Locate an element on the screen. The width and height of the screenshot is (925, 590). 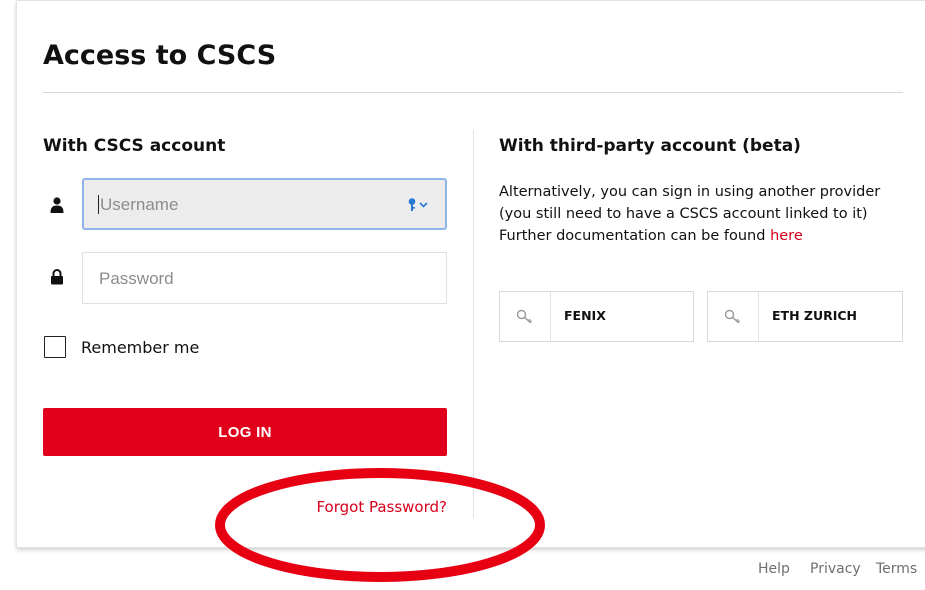
forgot-password-link: Forgot Password? is located at coordinates (381, 507).